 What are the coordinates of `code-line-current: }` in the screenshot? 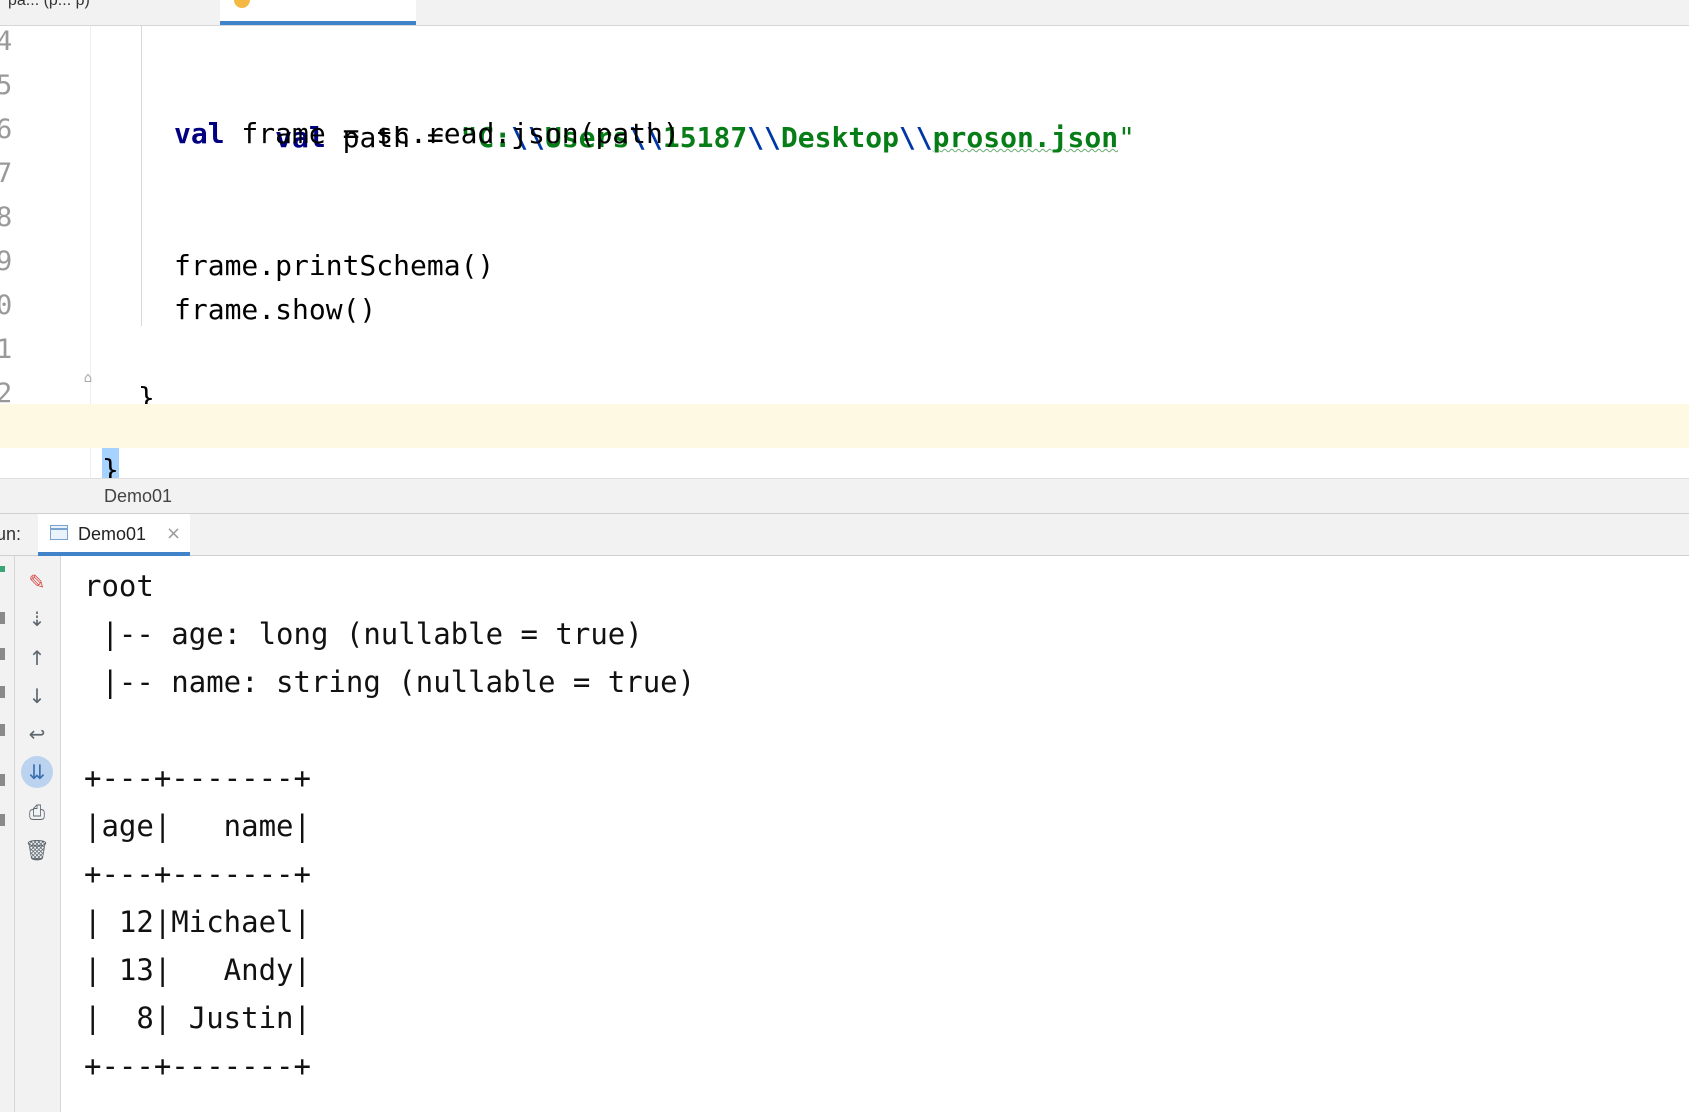 It's located at (844, 441).